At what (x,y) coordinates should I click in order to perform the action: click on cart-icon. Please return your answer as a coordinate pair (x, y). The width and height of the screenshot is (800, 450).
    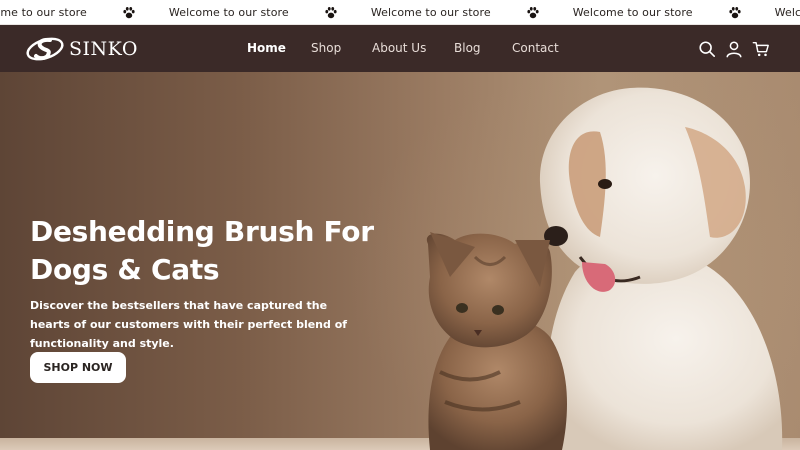
    Looking at the image, I should click on (761, 49).